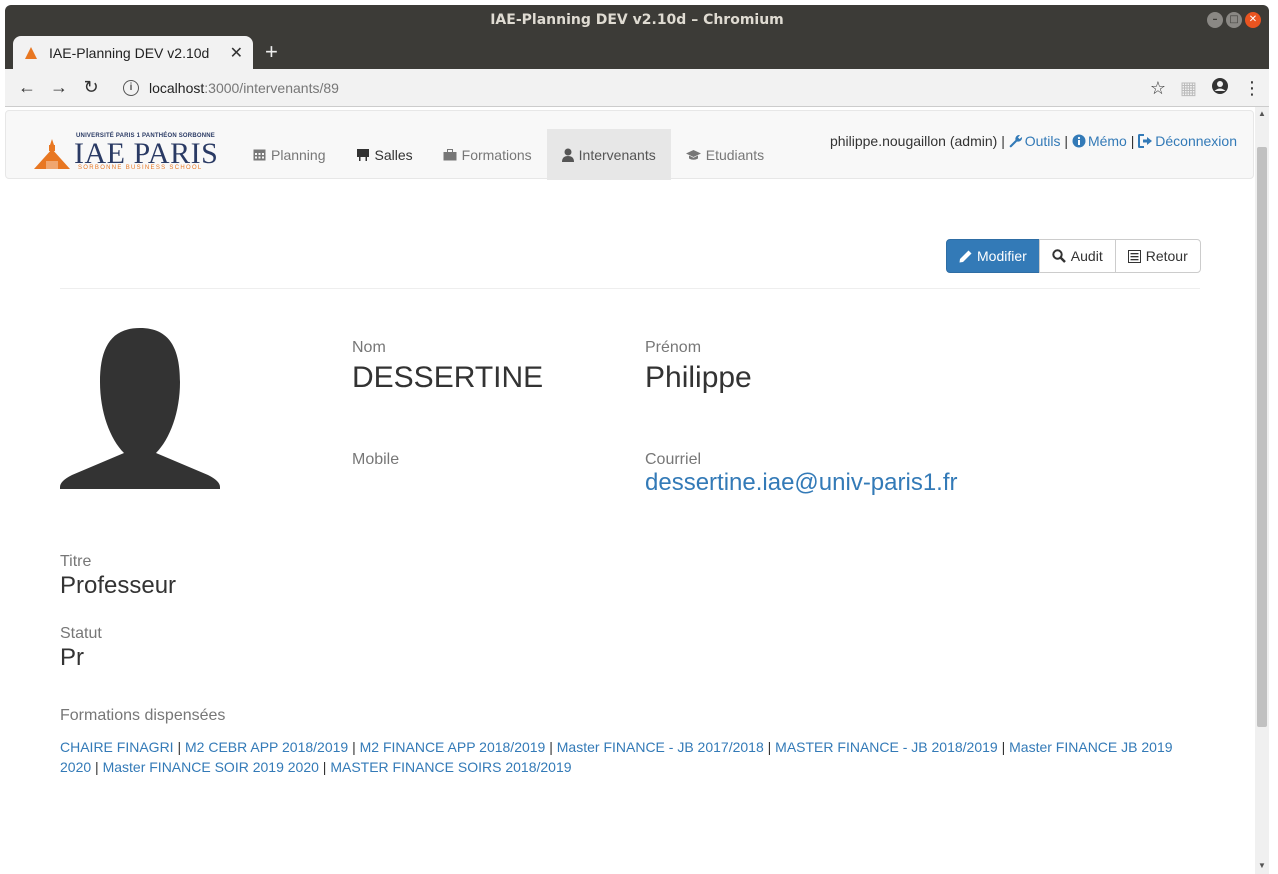  What do you see at coordinates (298, 154) in the screenshot?
I see `nav-planning-label: Planning` at bounding box center [298, 154].